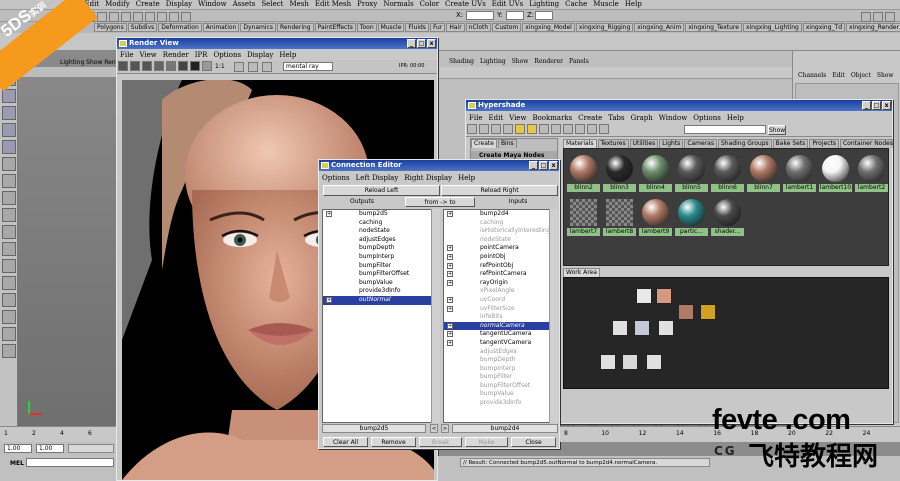  Describe the element at coordinates (9, 266) in the screenshot. I see `persp-outliner-icon` at that location.